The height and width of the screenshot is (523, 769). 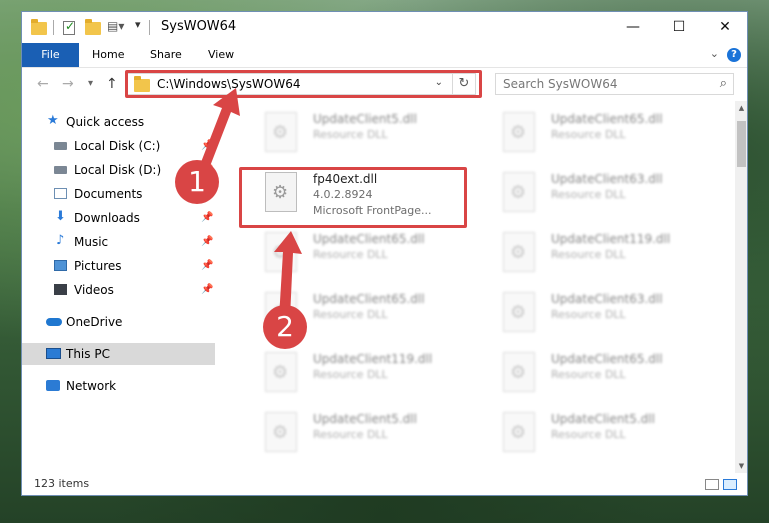 I want to click on annotation-arrows, so click(x=250, y=203).